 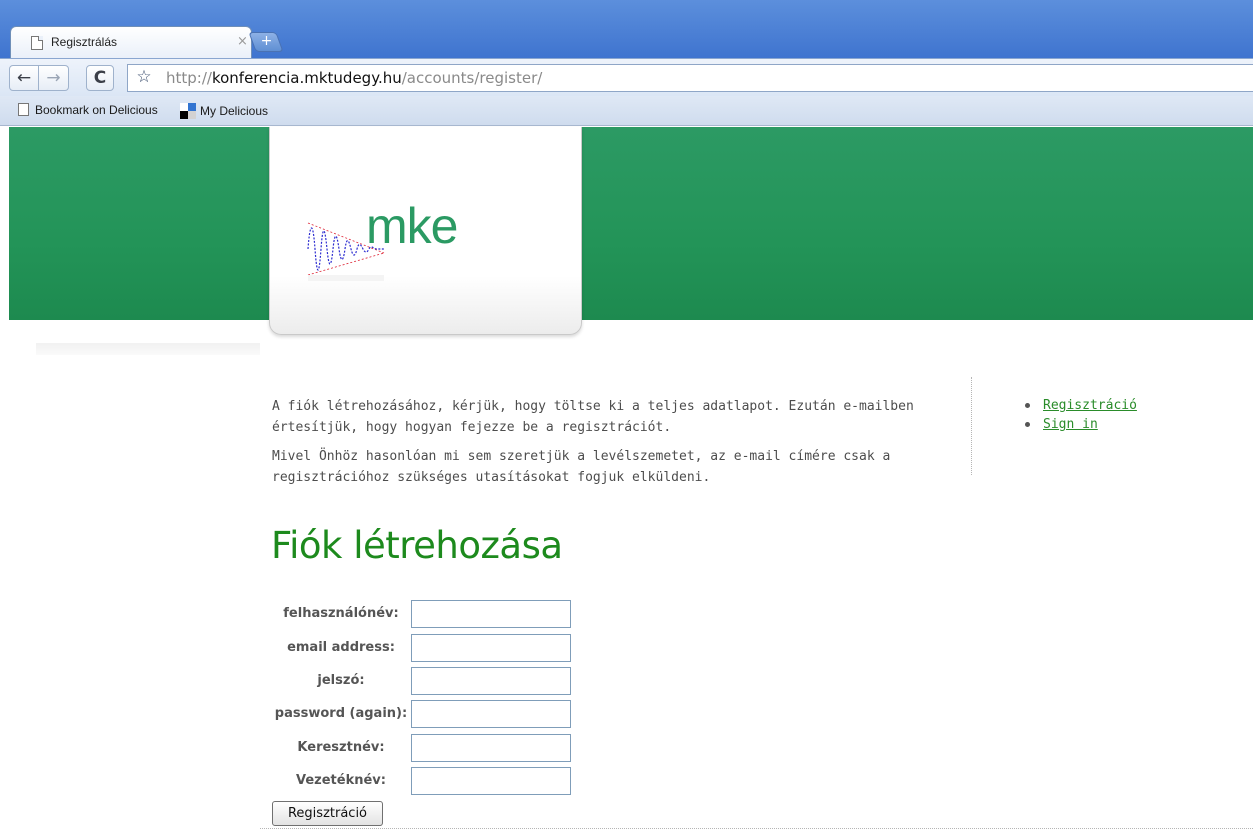 What do you see at coordinates (131, 42) in the screenshot?
I see `browser-tab: Regisztrálás ×` at bounding box center [131, 42].